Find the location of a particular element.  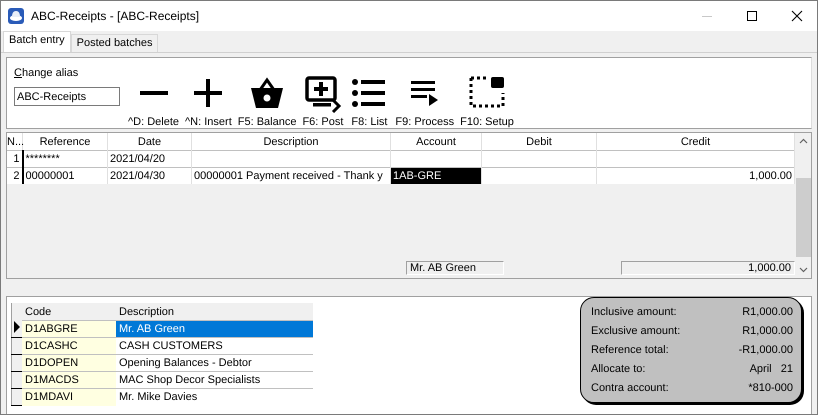

credit-total-field: 1,000.00 is located at coordinates (708, 268).